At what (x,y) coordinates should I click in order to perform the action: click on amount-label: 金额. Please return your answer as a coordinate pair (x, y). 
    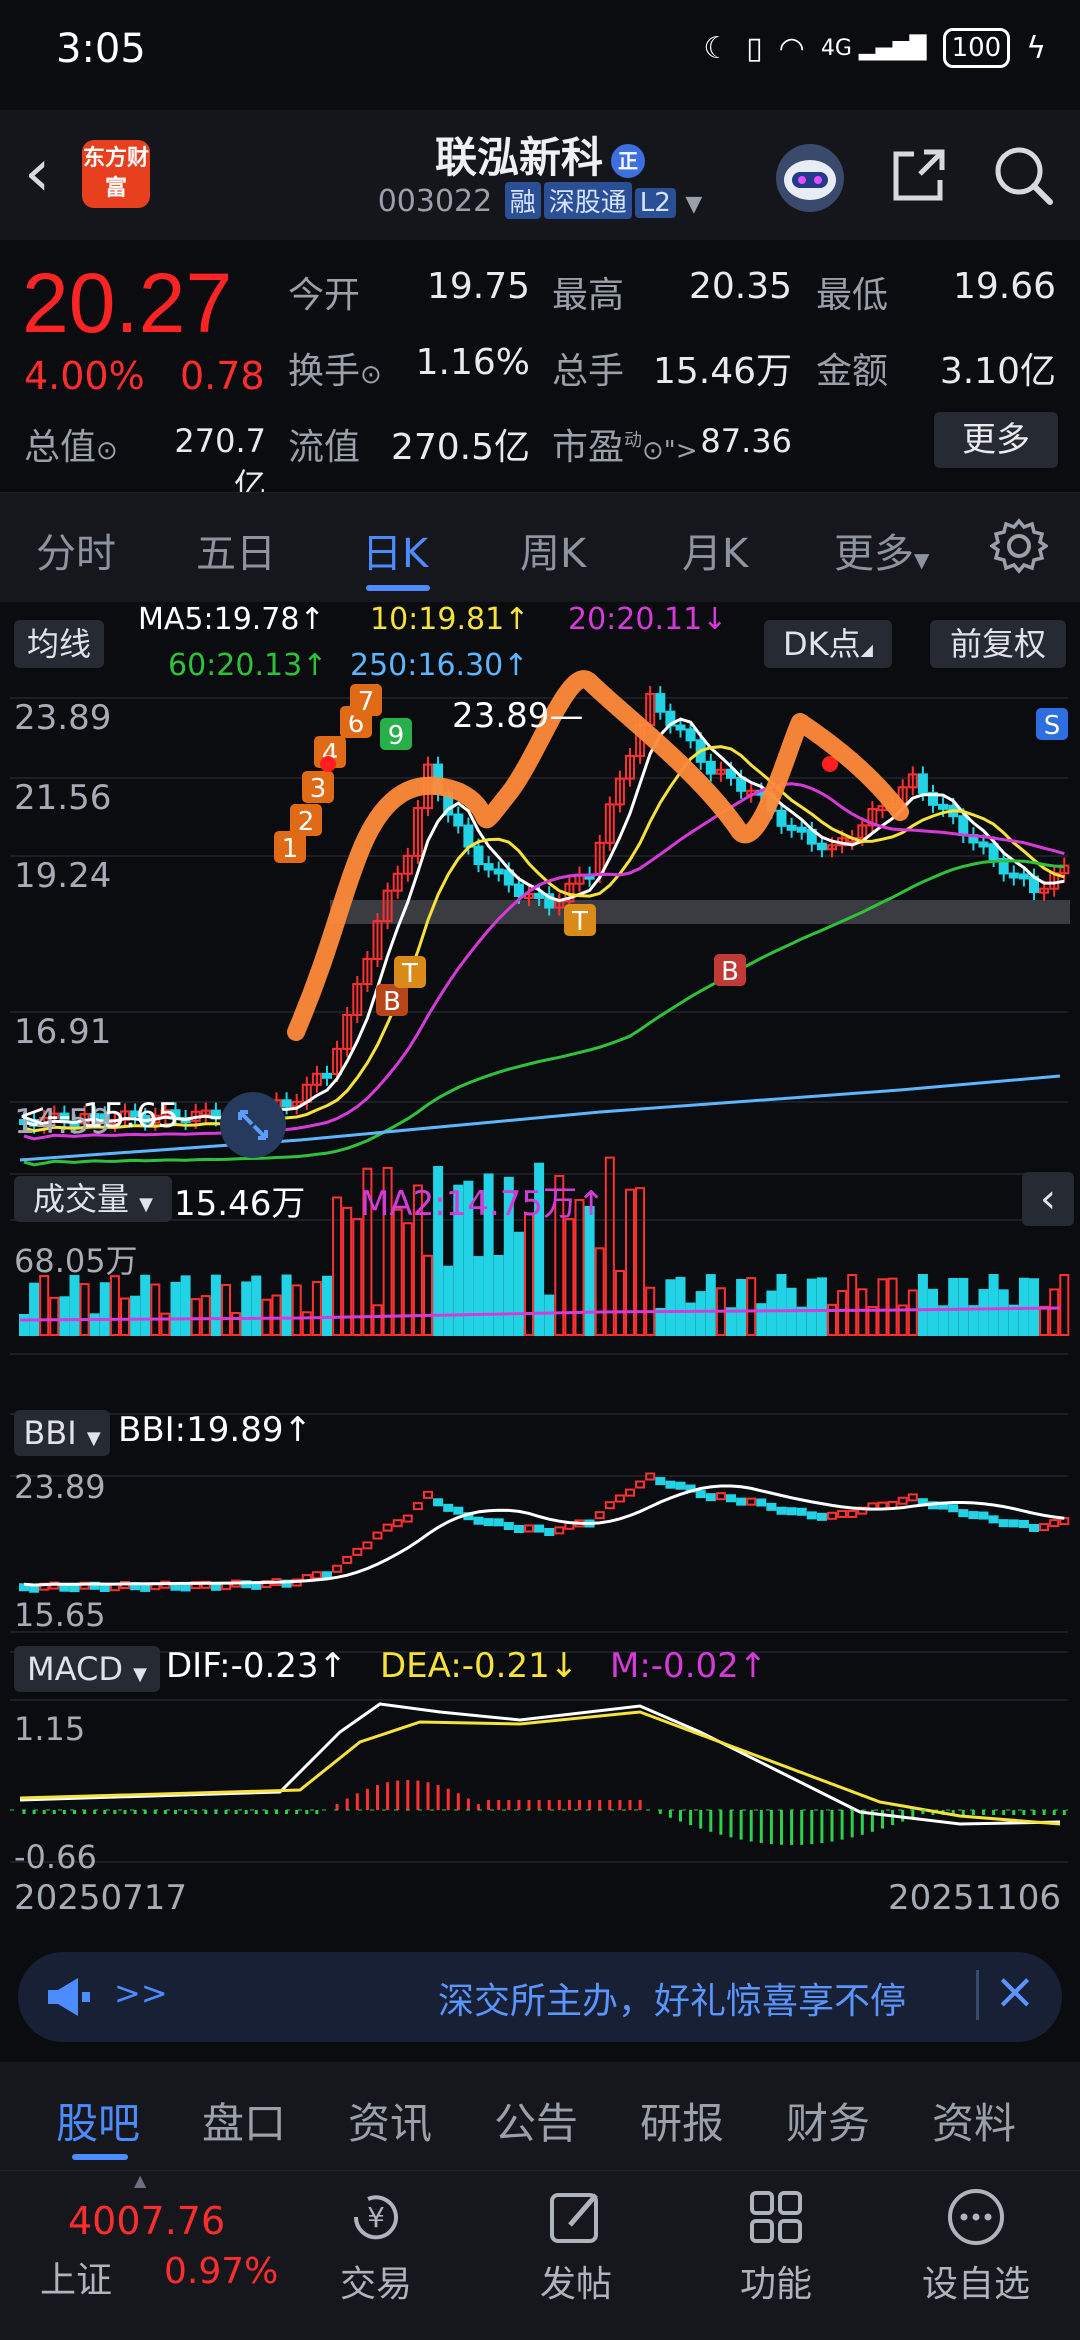
    Looking at the image, I should click on (852, 371).